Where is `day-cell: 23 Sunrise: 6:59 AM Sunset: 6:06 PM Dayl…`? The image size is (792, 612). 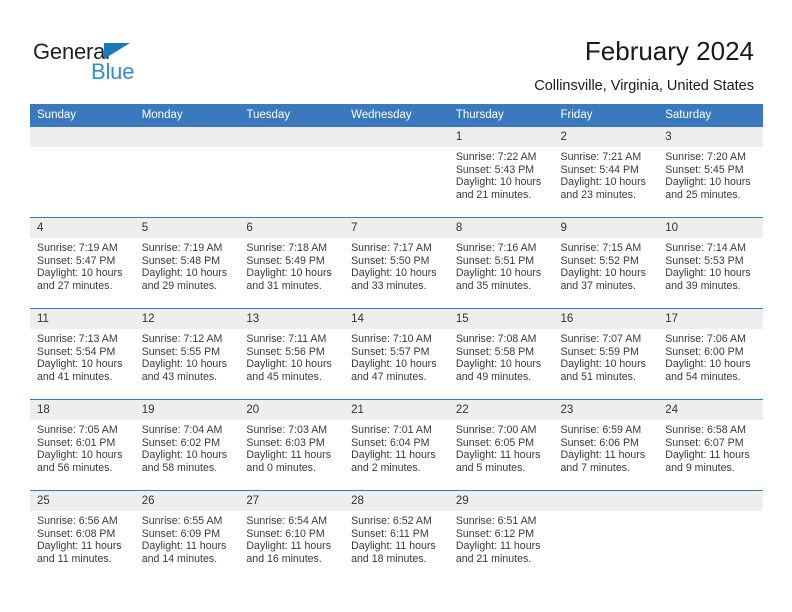
day-cell: 23 Sunrise: 6:59 AM Sunset: 6:06 PM Dayl… is located at coordinates (606, 445).